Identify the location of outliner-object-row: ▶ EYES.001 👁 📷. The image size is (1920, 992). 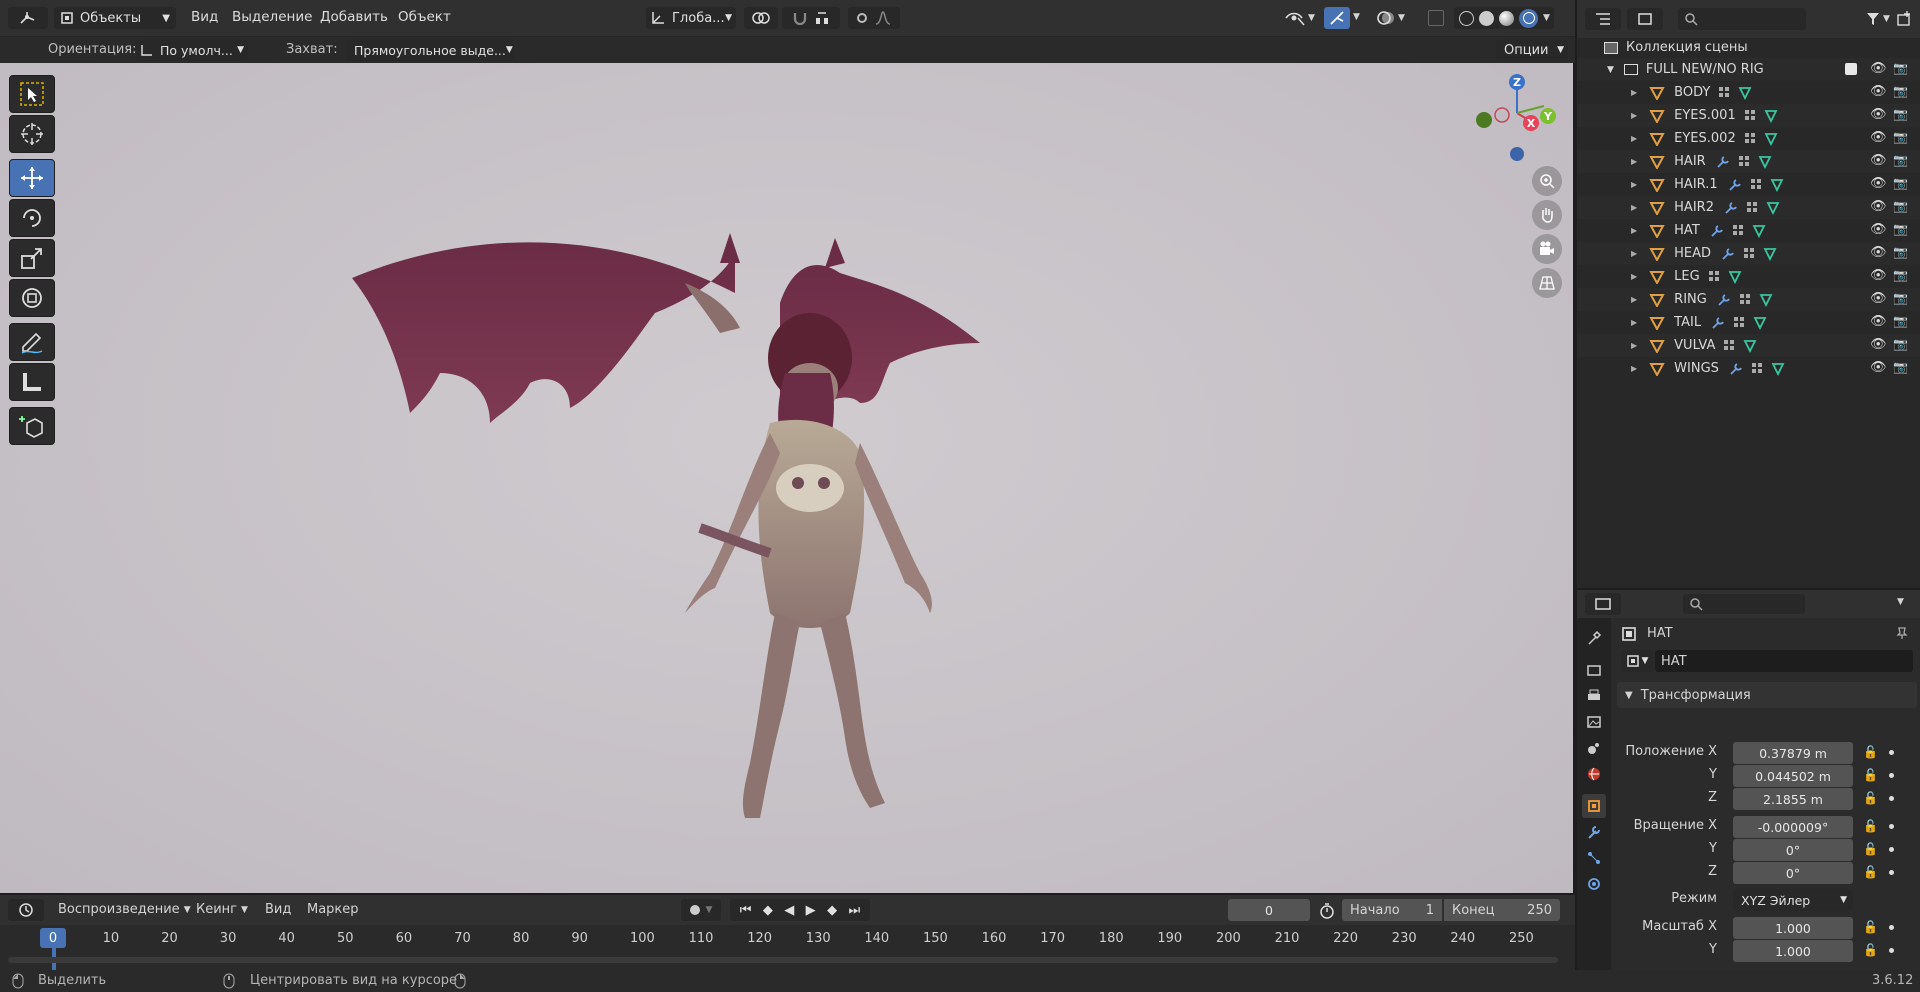
(1748, 115).